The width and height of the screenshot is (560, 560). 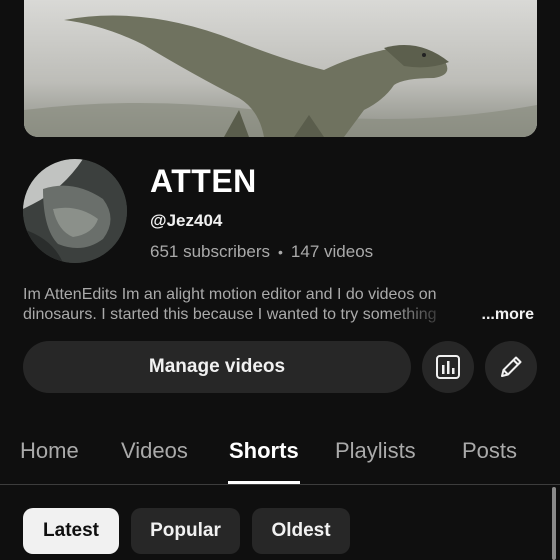 I want to click on channel-handle: @Jez404, so click(x=186, y=220).